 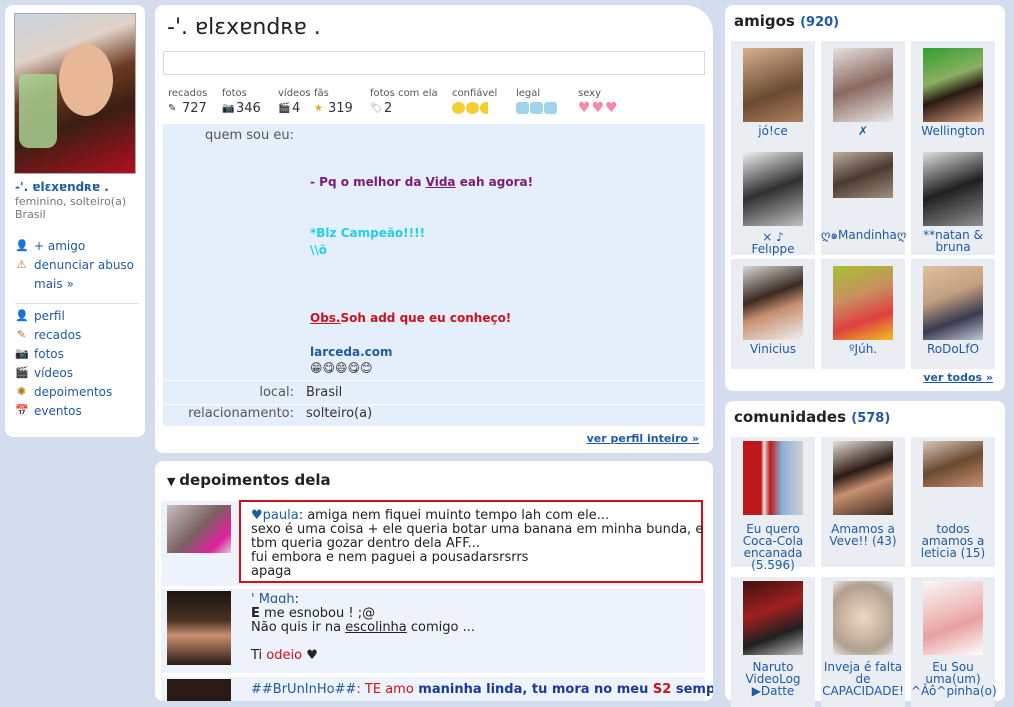 What do you see at coordinates (172, 108) in the screenshot?
I see `pencil-icon: ✎` at bounding box center [172, 108].